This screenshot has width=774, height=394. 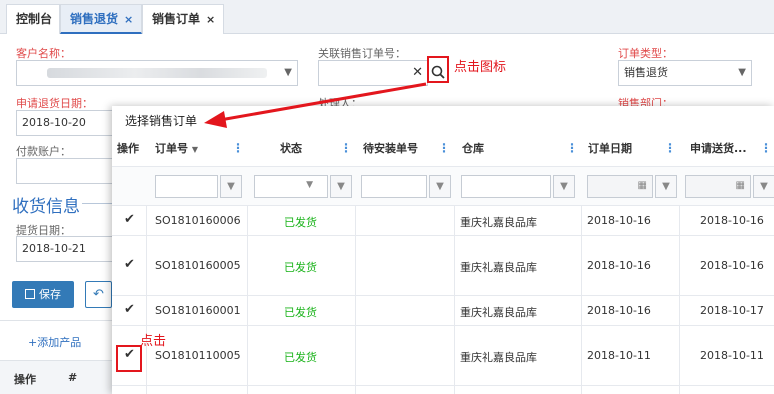 I want to click on clear-icon: ✕, so click(x=417, y=73).